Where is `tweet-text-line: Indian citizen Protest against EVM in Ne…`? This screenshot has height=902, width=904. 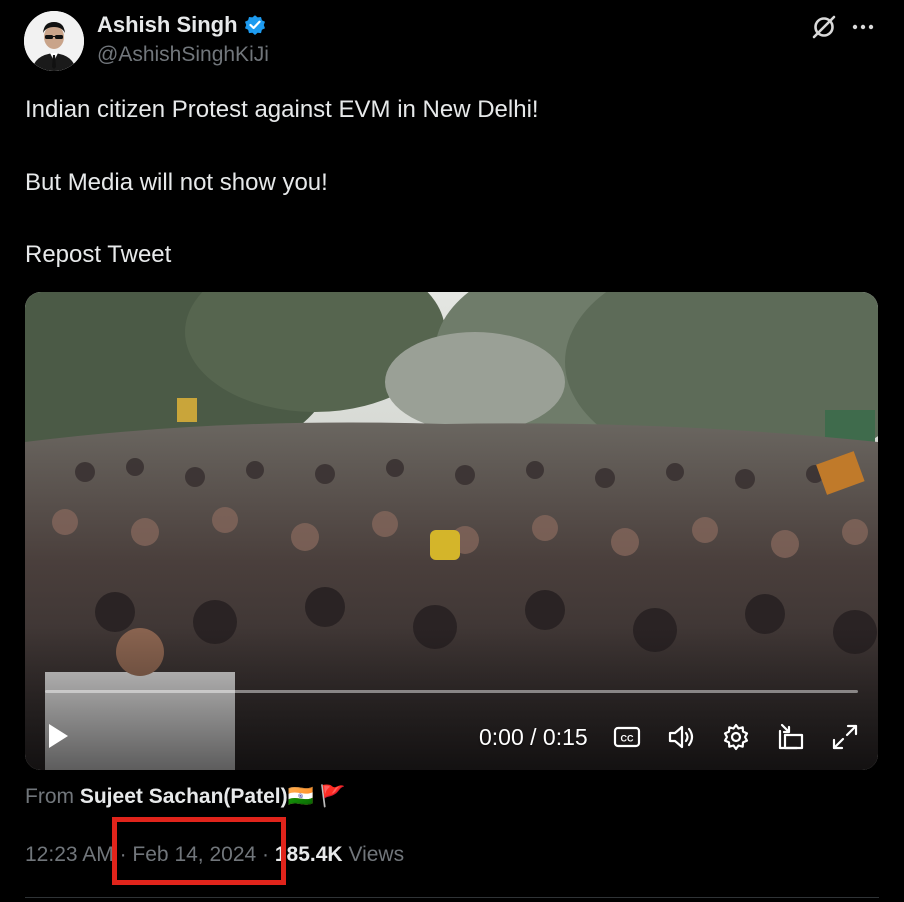
tweet-text-line: Indian citizen Protest against EVM in Ne… is located at coordinates (282, 109).